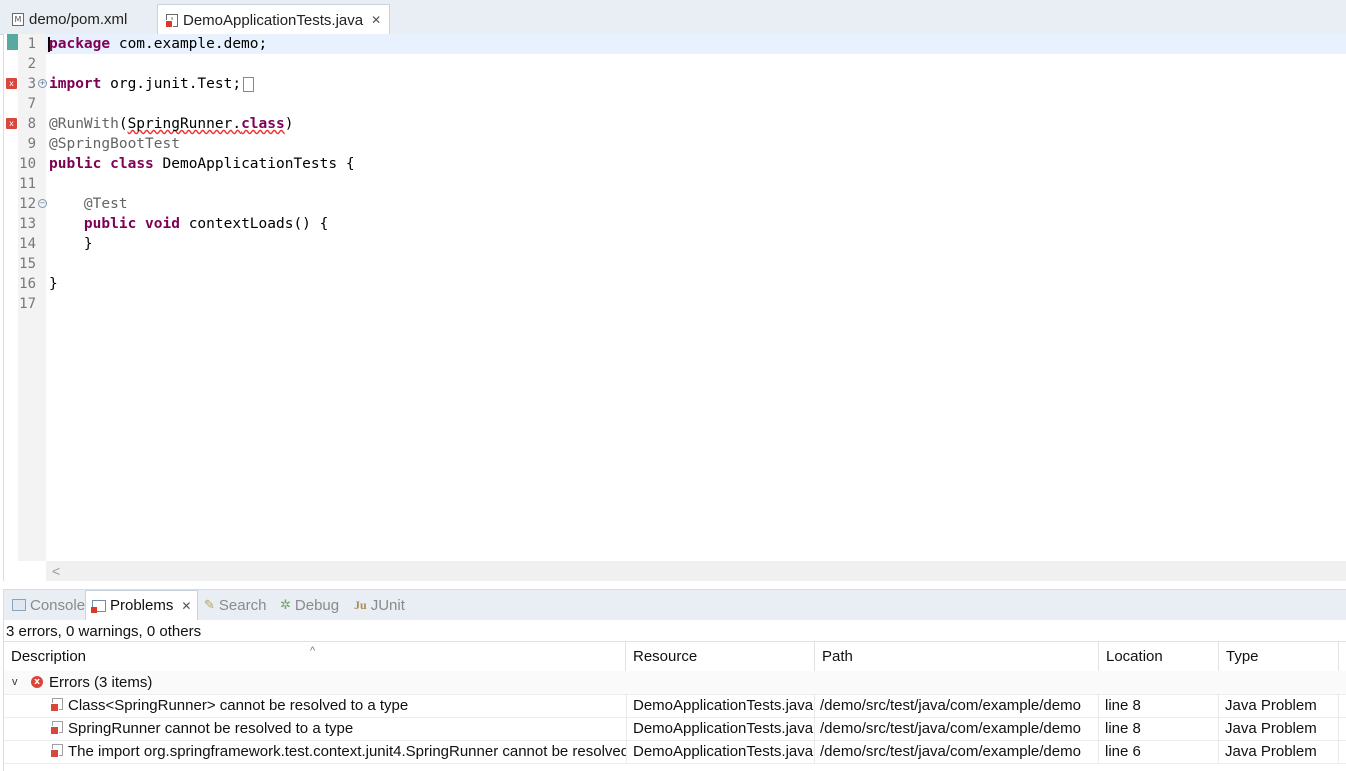  Describe the element at coordinates (31, 84) in the screenshot. I see `line-number: 3` at that location.